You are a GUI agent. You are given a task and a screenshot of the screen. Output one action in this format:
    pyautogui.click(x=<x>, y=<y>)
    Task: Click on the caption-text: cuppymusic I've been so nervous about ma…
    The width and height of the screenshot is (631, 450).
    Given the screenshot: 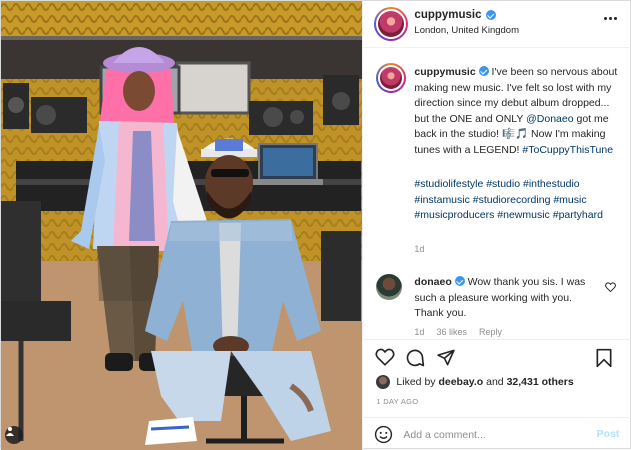 What is the action you would take?
    pyautogui.click(x=516, y=111)
    